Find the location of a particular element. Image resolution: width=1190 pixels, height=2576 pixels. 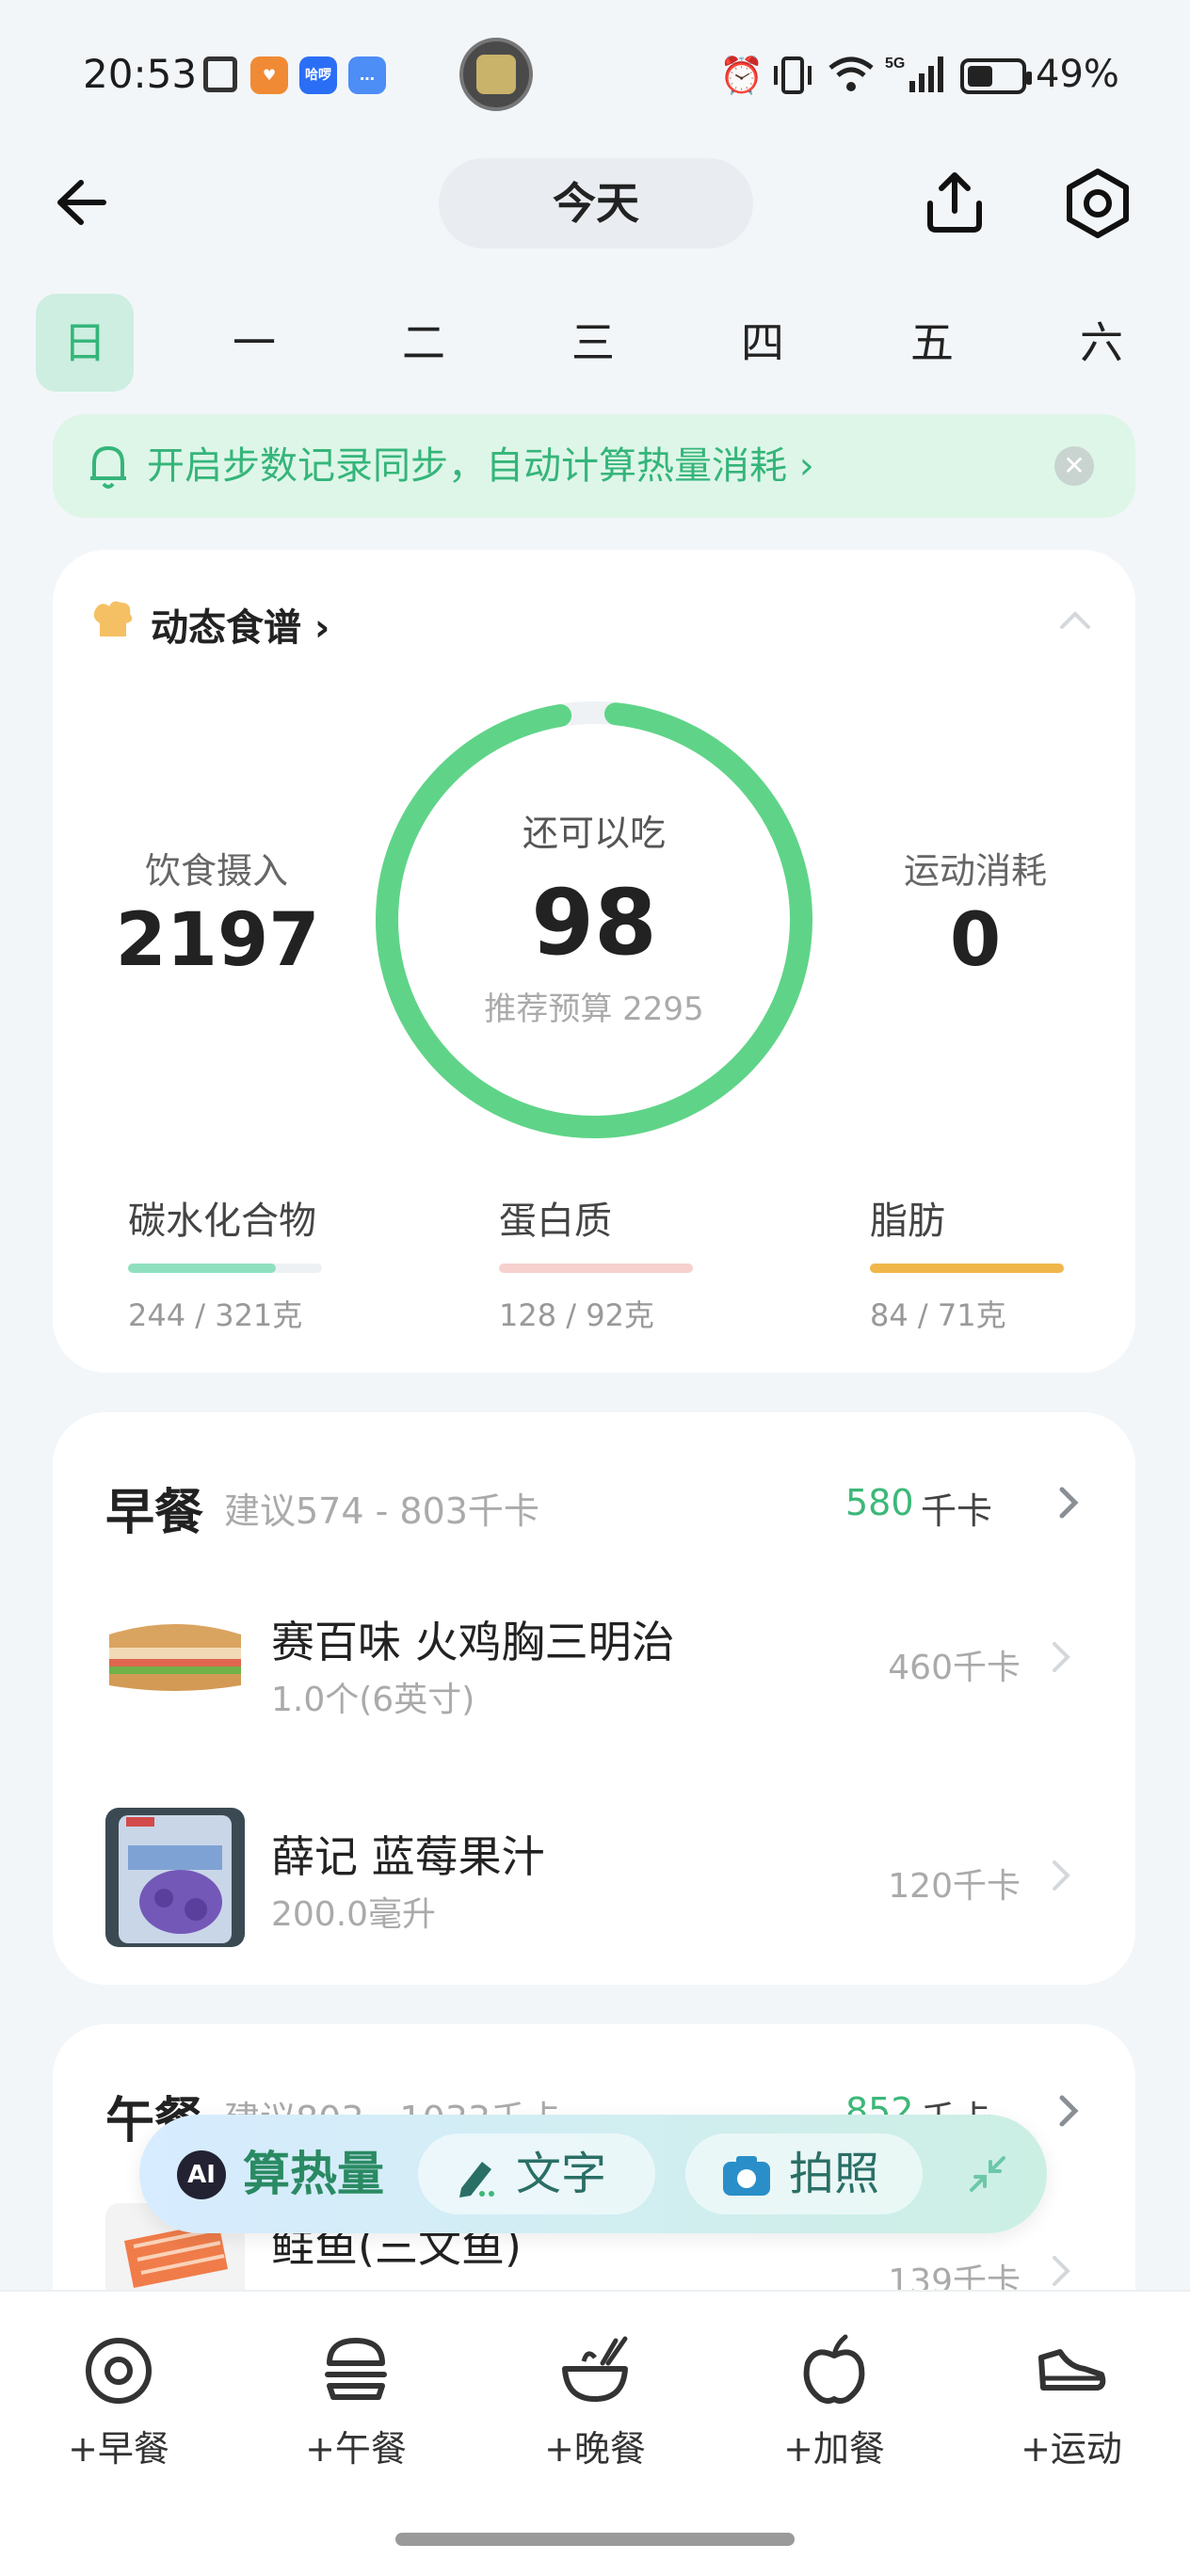

settings-icon is located at coordinates (1097, 203).